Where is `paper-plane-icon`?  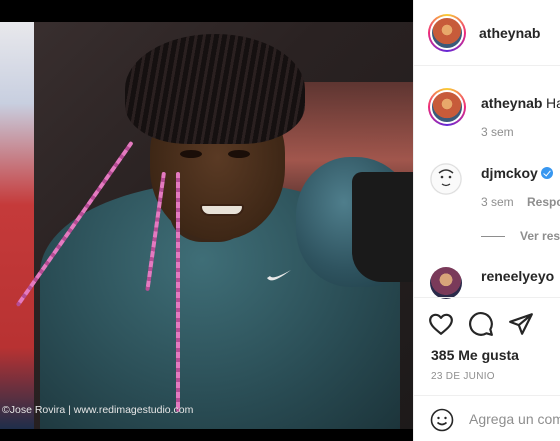 paper-plane-icon is located at coordinates (521, 324).